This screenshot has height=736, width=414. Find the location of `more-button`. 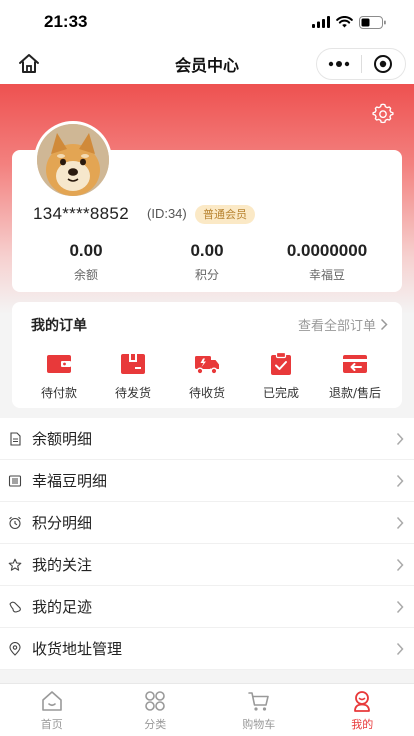

more-button is located at coordinates (339, 64).